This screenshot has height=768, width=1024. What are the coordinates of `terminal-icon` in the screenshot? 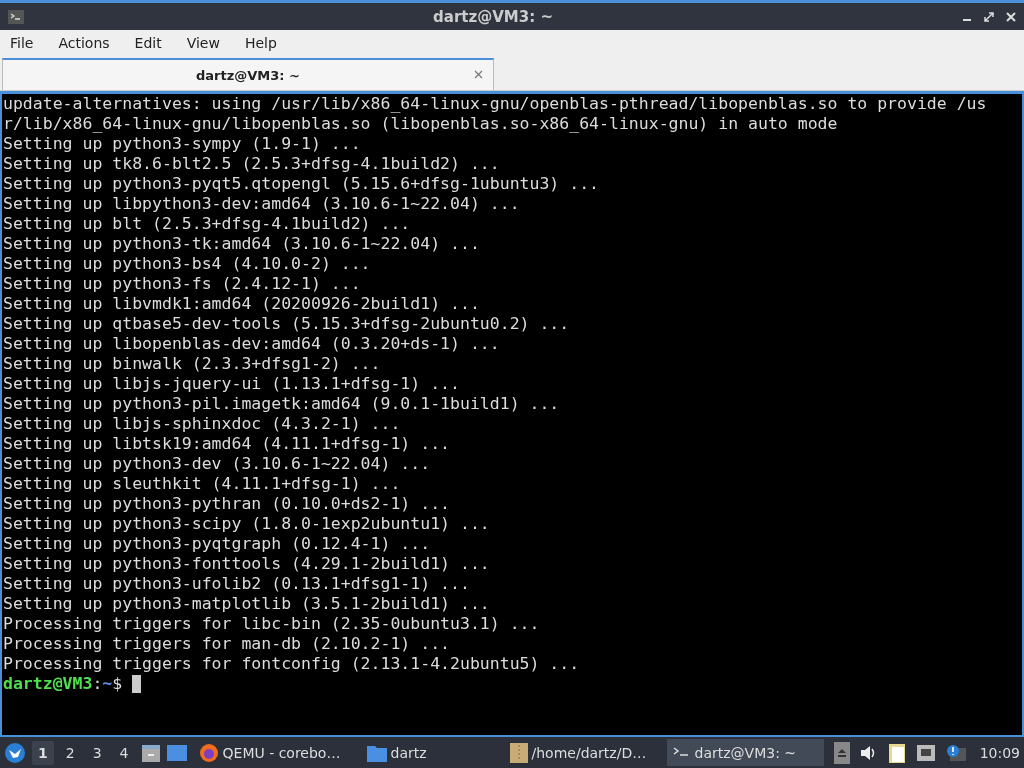 It's located at (16, 16).